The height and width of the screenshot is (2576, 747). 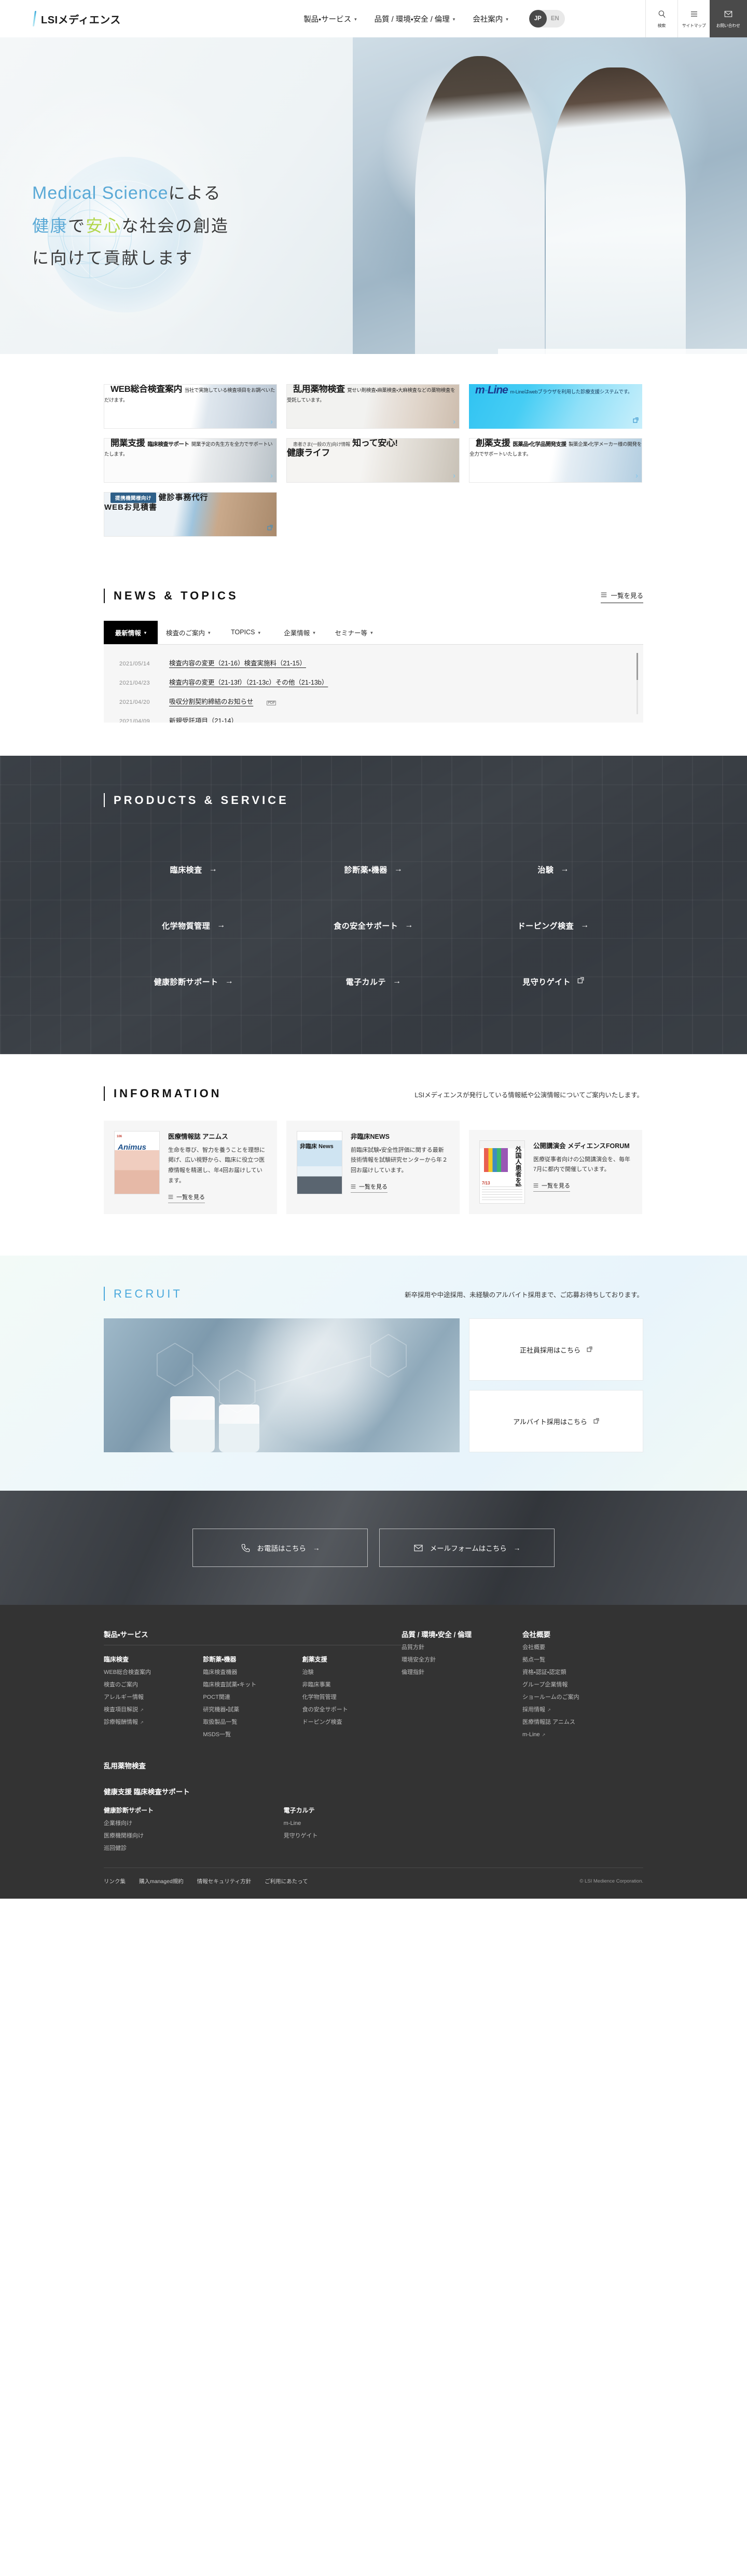 What do you see at coordinates (190, 406) in the screenshot?
I see `banner-web-exam-guide: WEB総合検査案内 当社で実施している検査項目をお調べいただけます。 ›` at bounding box center [190, 406].